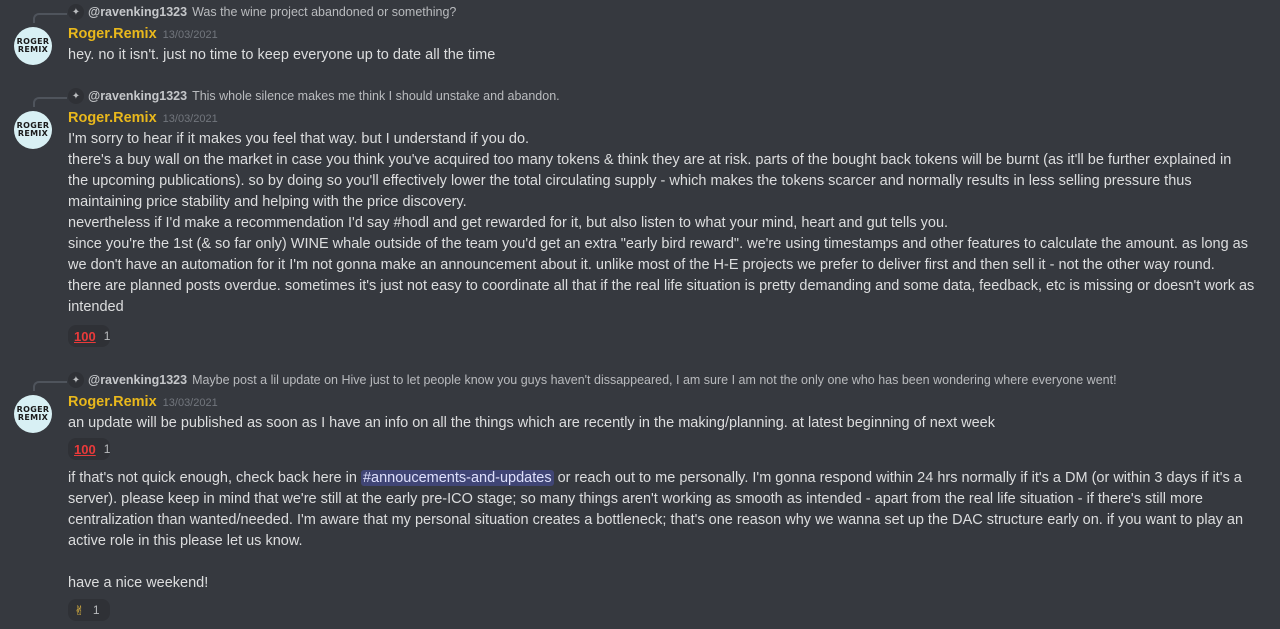 The image size is (1280, 629). I want to click on message-line, so click(668, 562).